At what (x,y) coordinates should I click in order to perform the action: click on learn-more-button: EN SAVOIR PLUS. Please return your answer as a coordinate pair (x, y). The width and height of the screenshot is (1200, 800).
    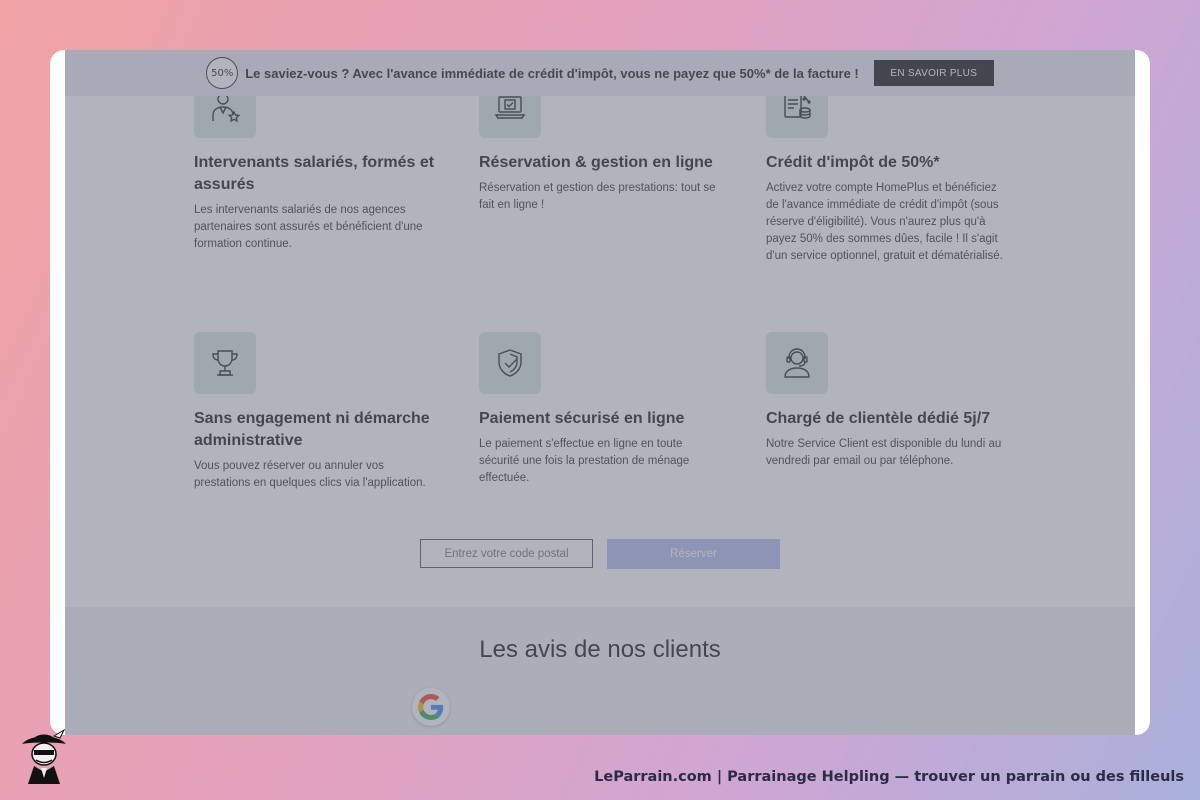
    Looking at the image, I should click on (933, 73).